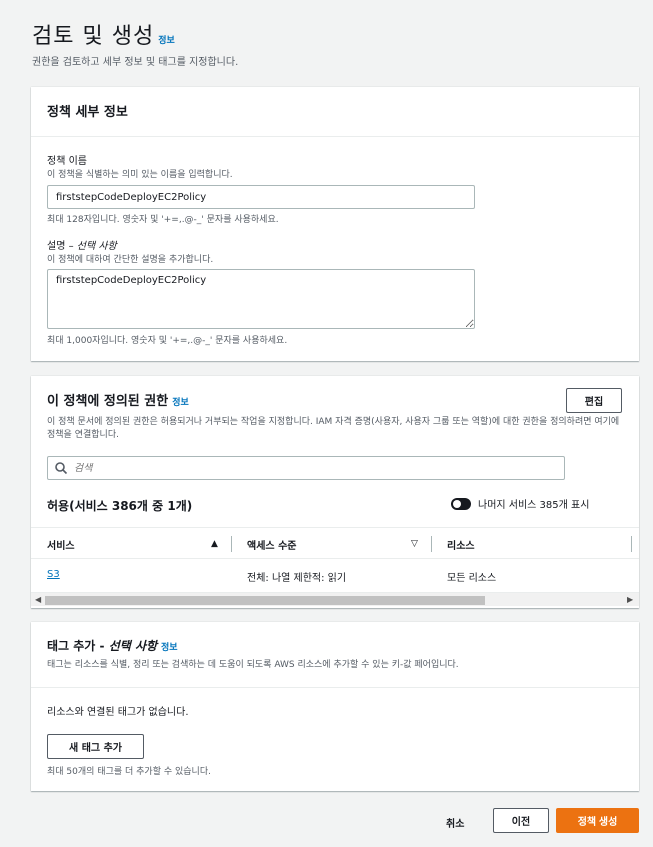 Image resolution: width=653 pixels, height=847 pixels. What do you see at coordinates (335, 543) in the screenshot?
I see `permissions-table-header: 서비스 ▲ 액세스 수준 ▽ 리소스` at bounding box center [335, 543].